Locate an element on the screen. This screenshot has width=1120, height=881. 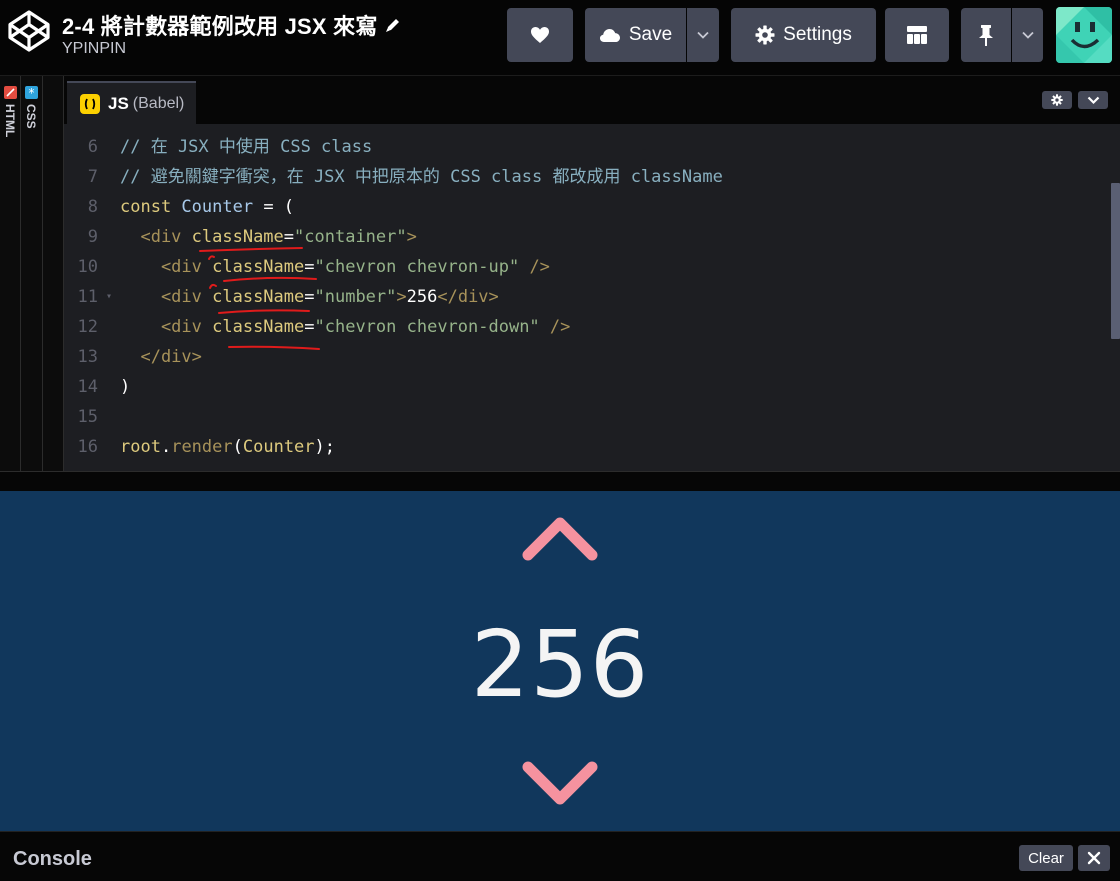
code-line: 14) is located at coordinates (584, 387).